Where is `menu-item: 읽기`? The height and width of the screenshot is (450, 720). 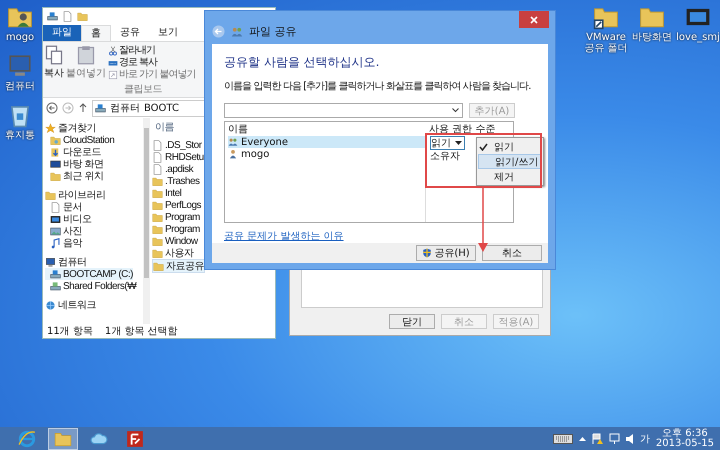
menu-item: 읽기 is located at coordinates (510, 146).